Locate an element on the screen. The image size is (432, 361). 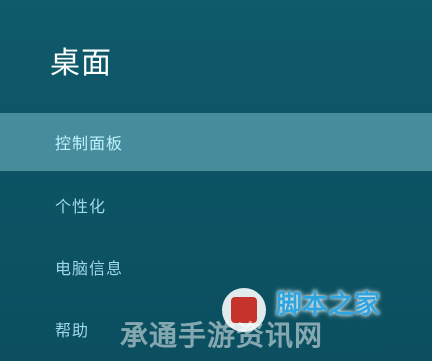
panel-title: 桌面 is located at coordinates (81, 63).